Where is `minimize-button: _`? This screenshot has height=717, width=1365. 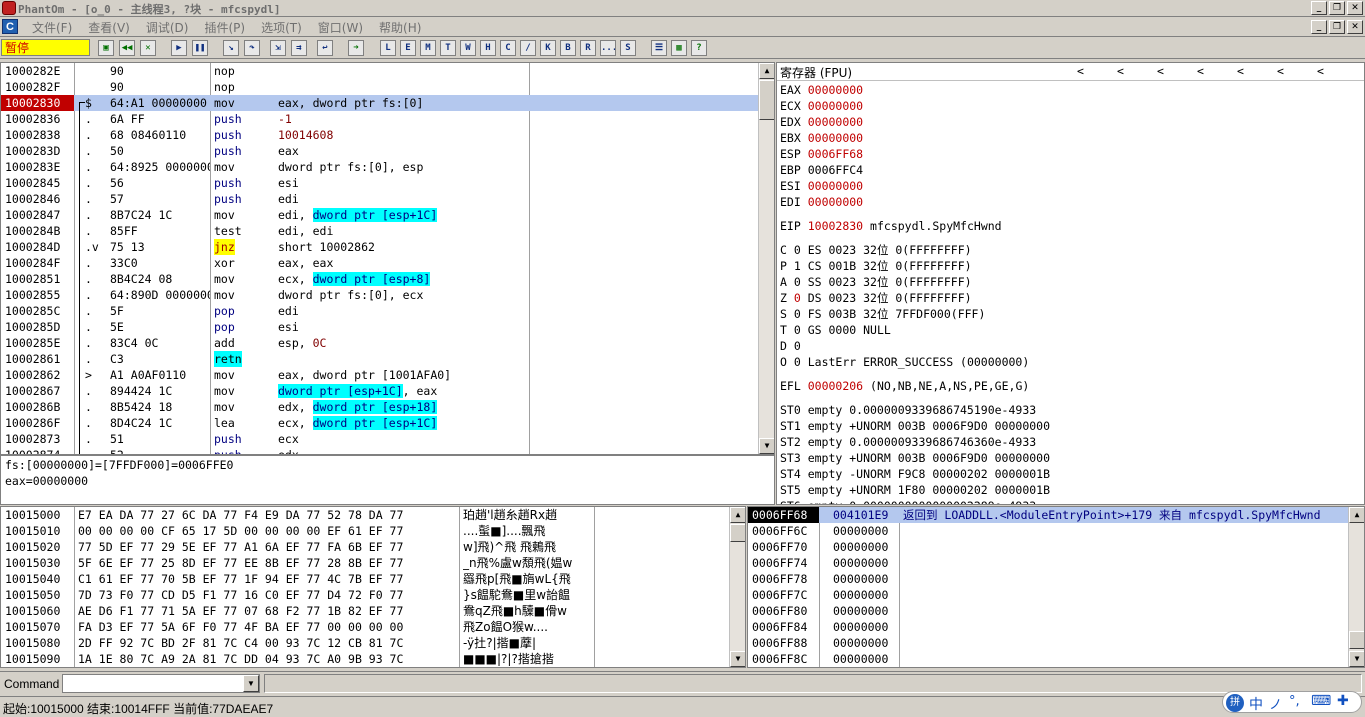
minimize-button: _ is located at coordinates (1319, 8).